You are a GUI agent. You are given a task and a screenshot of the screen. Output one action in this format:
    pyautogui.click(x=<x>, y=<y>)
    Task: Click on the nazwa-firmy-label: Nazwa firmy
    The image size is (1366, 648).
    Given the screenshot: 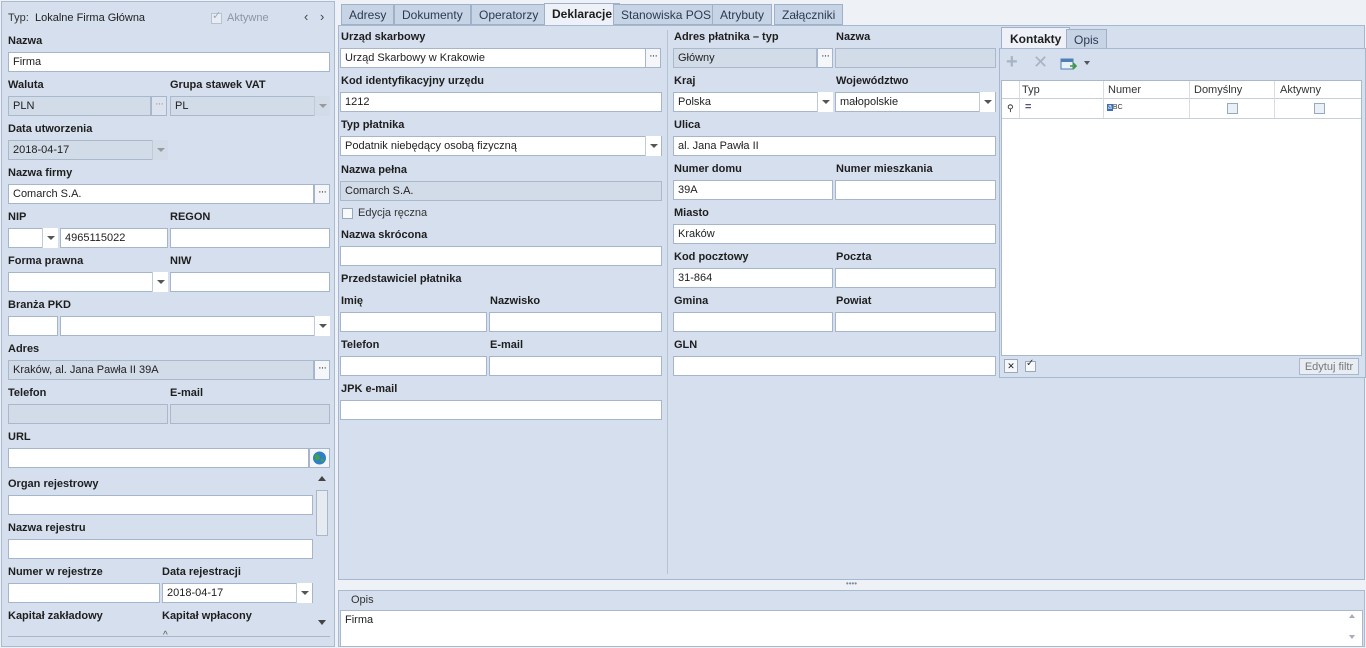 What is the action you would take?
    pyautogui.click(x=40, y=173)
    